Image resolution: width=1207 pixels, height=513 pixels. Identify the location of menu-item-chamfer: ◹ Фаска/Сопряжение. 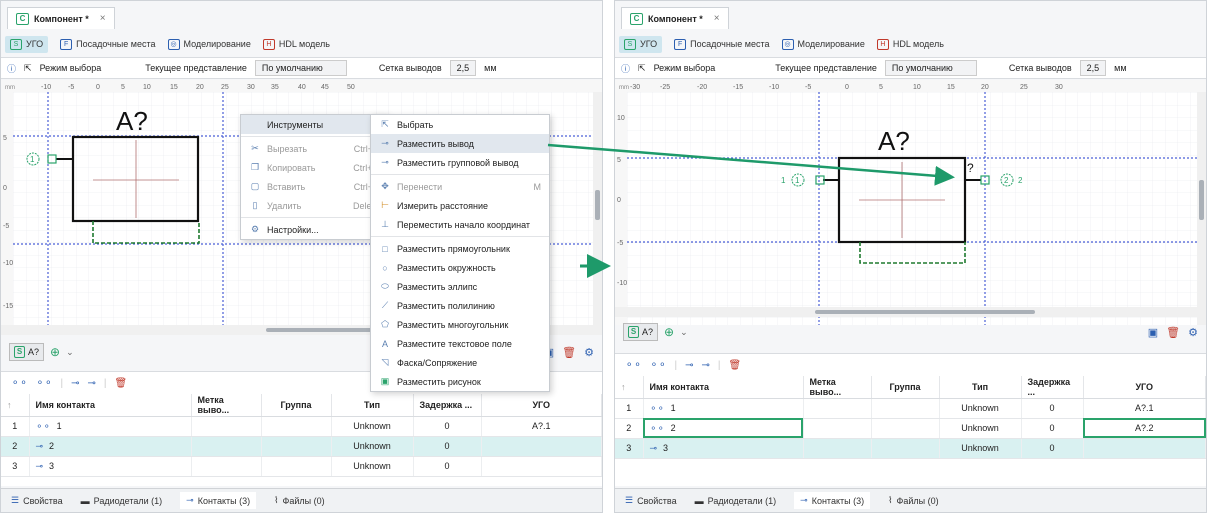
(460, 362).